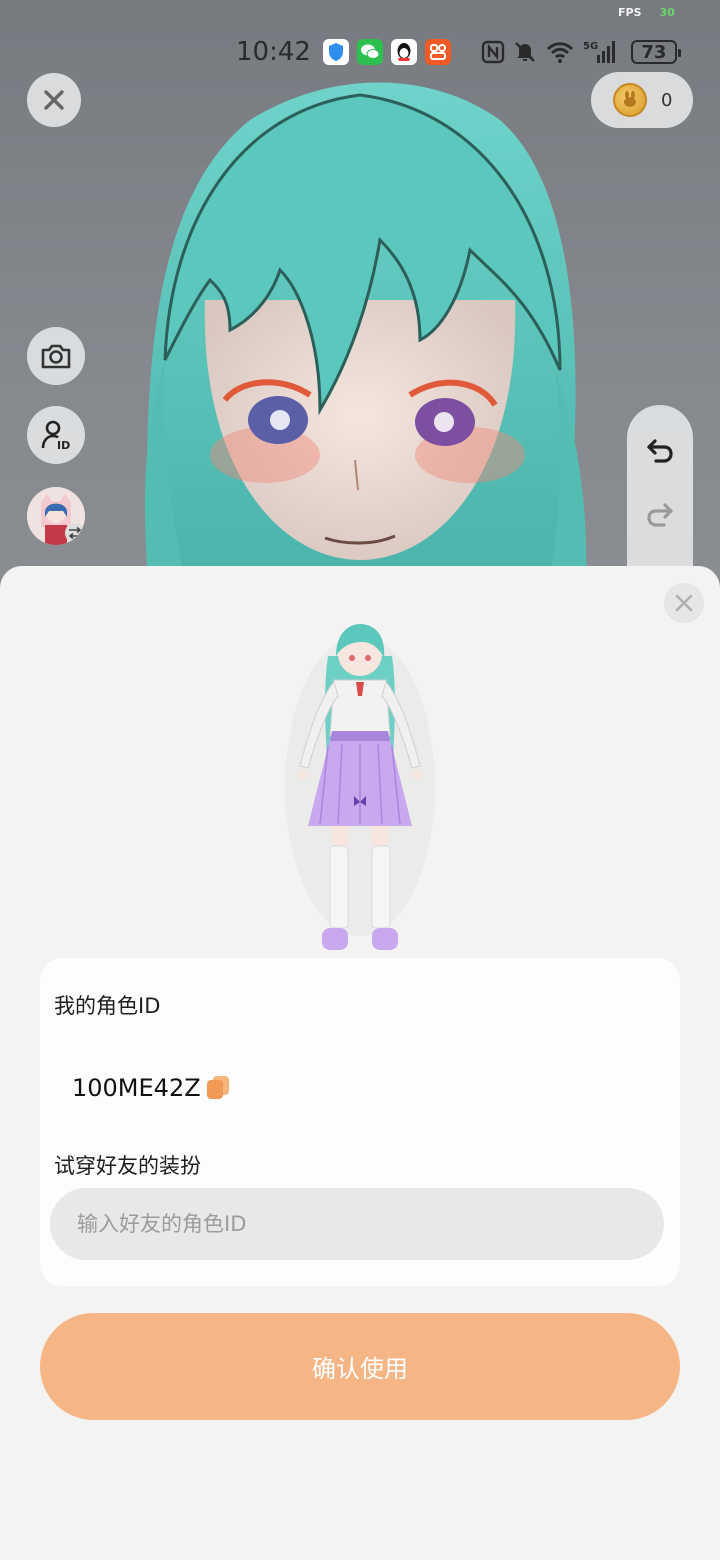  What do you see at coordinates (403, 52) in the screenshot?
I see `qq-icon` at bounding box center [403, 52].